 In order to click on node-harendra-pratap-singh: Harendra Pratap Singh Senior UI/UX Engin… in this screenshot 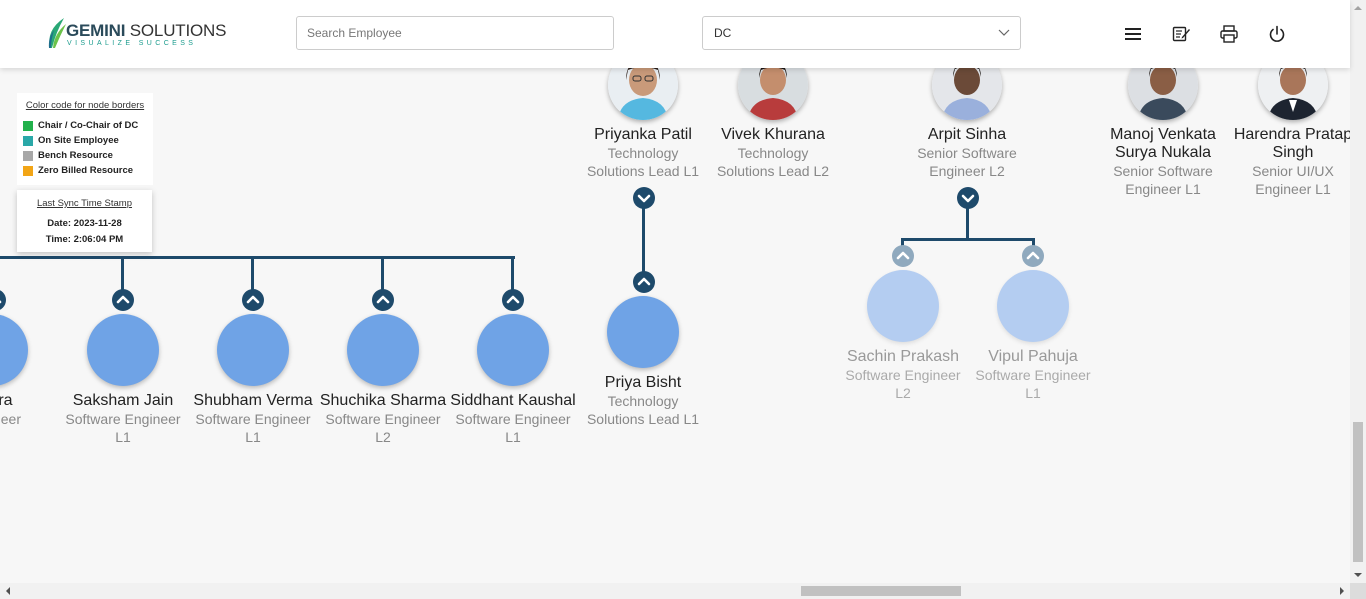, I will do `click(1289, 162)`.